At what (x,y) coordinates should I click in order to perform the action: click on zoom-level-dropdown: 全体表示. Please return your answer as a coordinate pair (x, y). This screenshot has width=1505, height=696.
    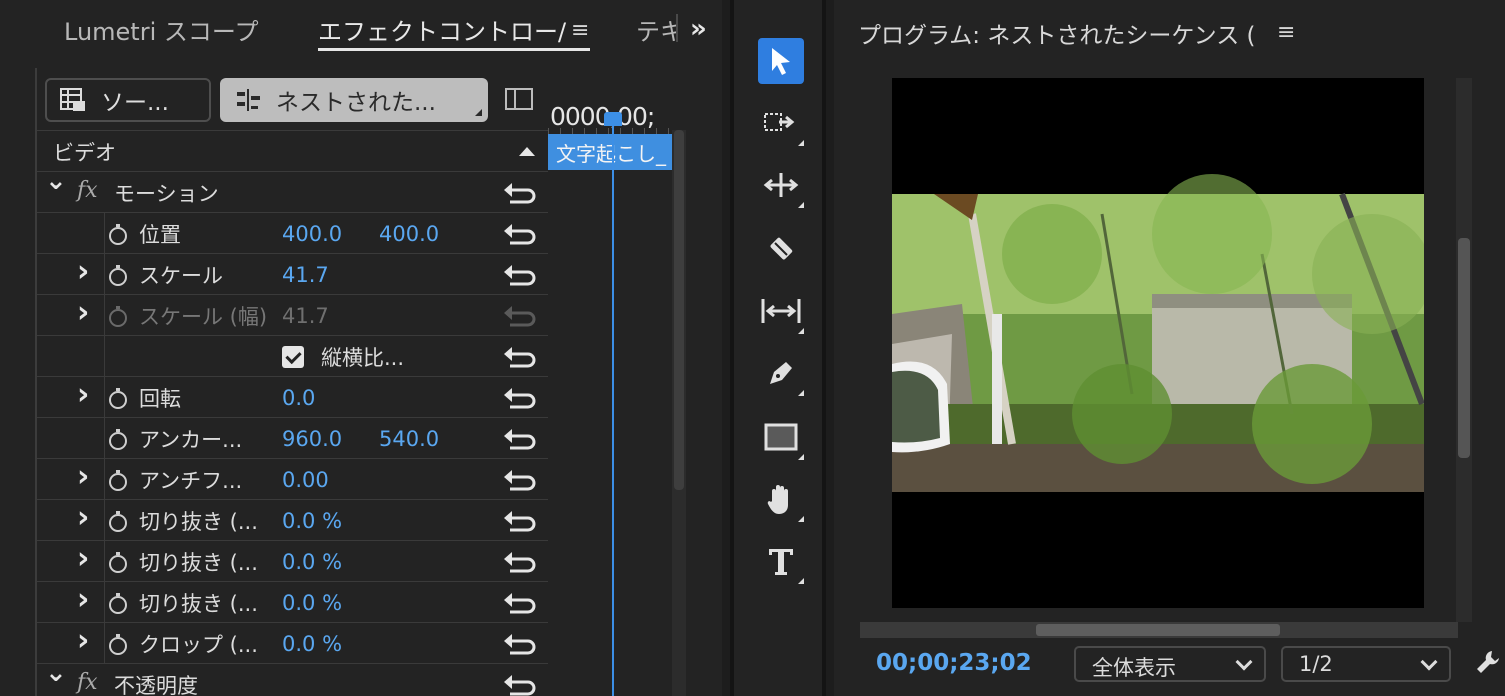
    Looking at the image, I should click on (1170, 664).